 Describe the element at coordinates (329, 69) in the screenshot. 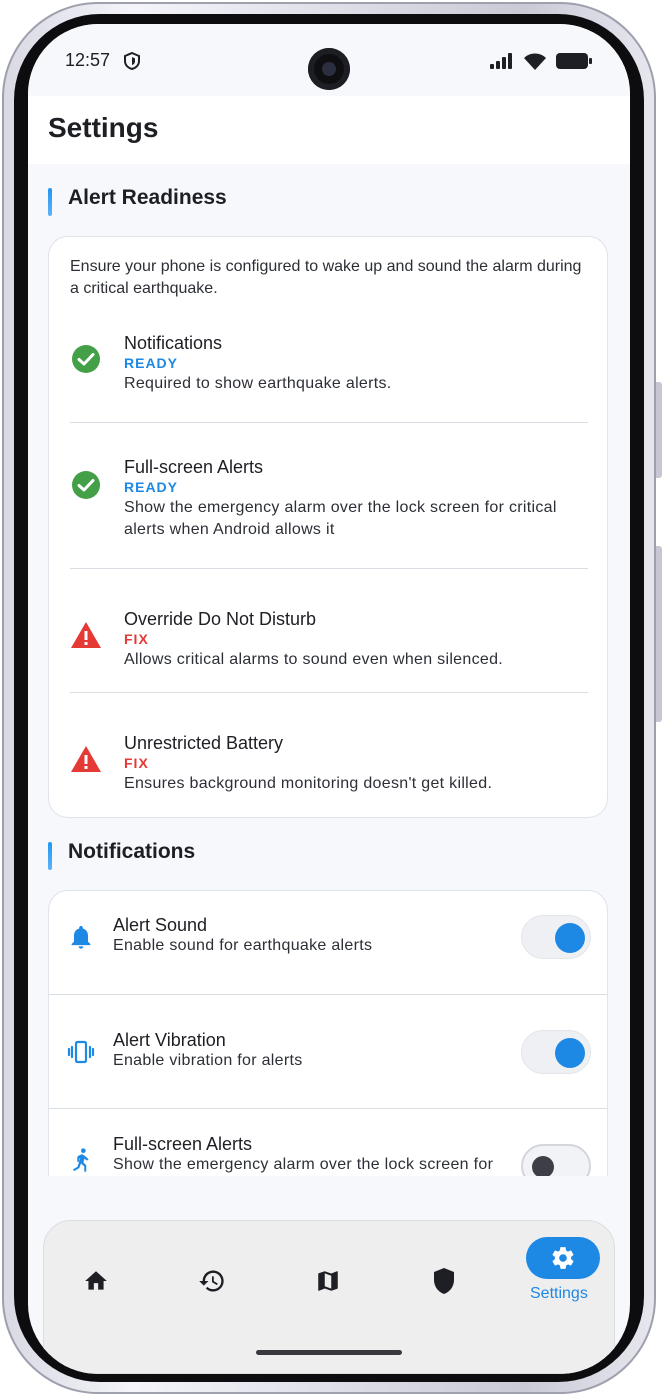

I see `front-camera` at that location.